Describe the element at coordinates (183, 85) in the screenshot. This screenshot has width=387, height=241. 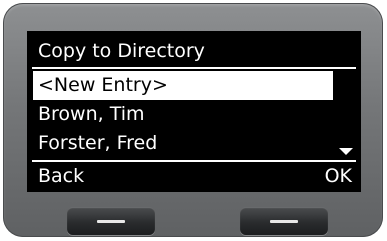
I see `list-item-new-entry: <New Entry>` at that location.